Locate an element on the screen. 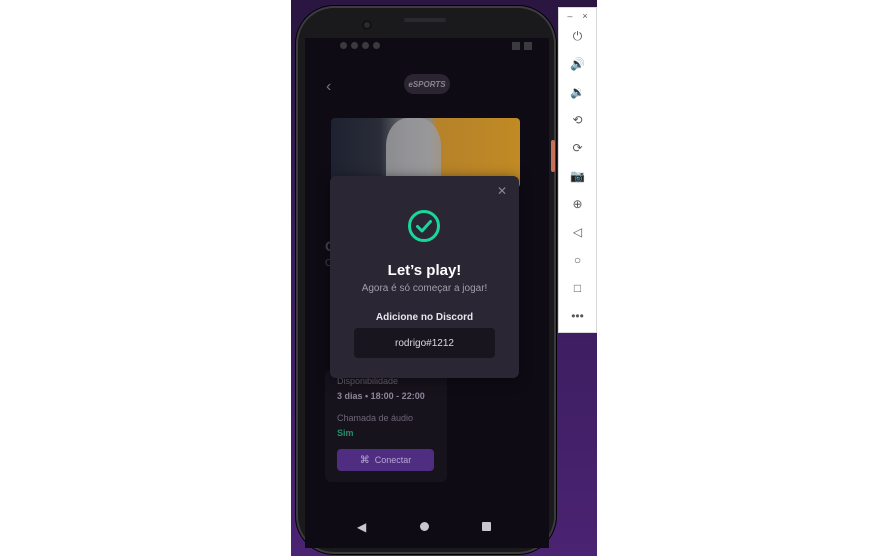 This screenshot has height=556, width=888. check-circle-icon is located at coordinates (424, 226).